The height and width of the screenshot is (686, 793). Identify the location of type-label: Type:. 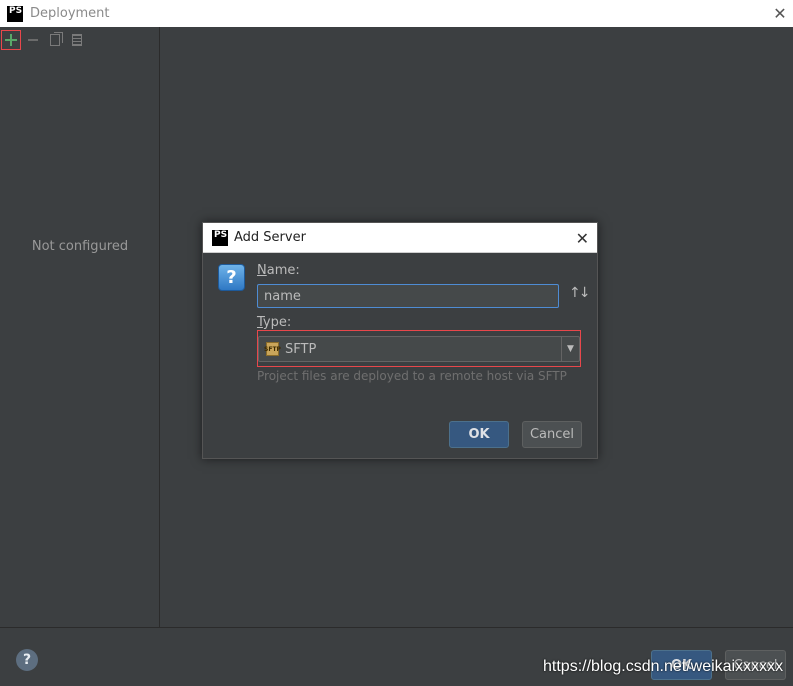
(274, 322).